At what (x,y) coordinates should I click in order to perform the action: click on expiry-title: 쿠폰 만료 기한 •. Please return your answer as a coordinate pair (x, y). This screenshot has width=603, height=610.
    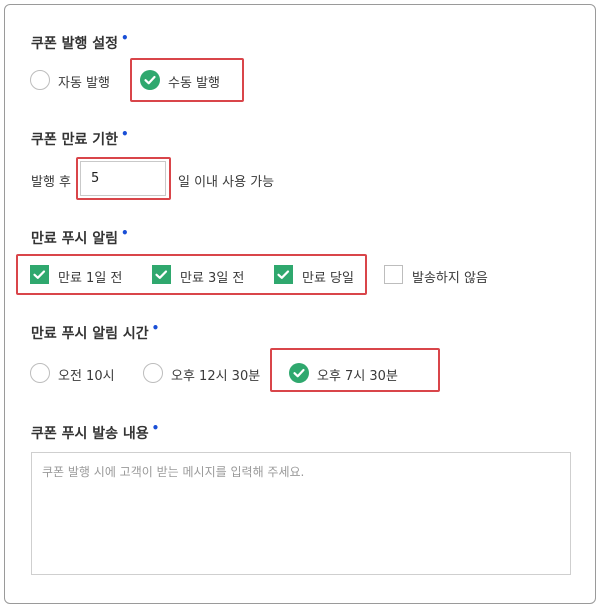
    Looking at the image, I should click on (80, 138).